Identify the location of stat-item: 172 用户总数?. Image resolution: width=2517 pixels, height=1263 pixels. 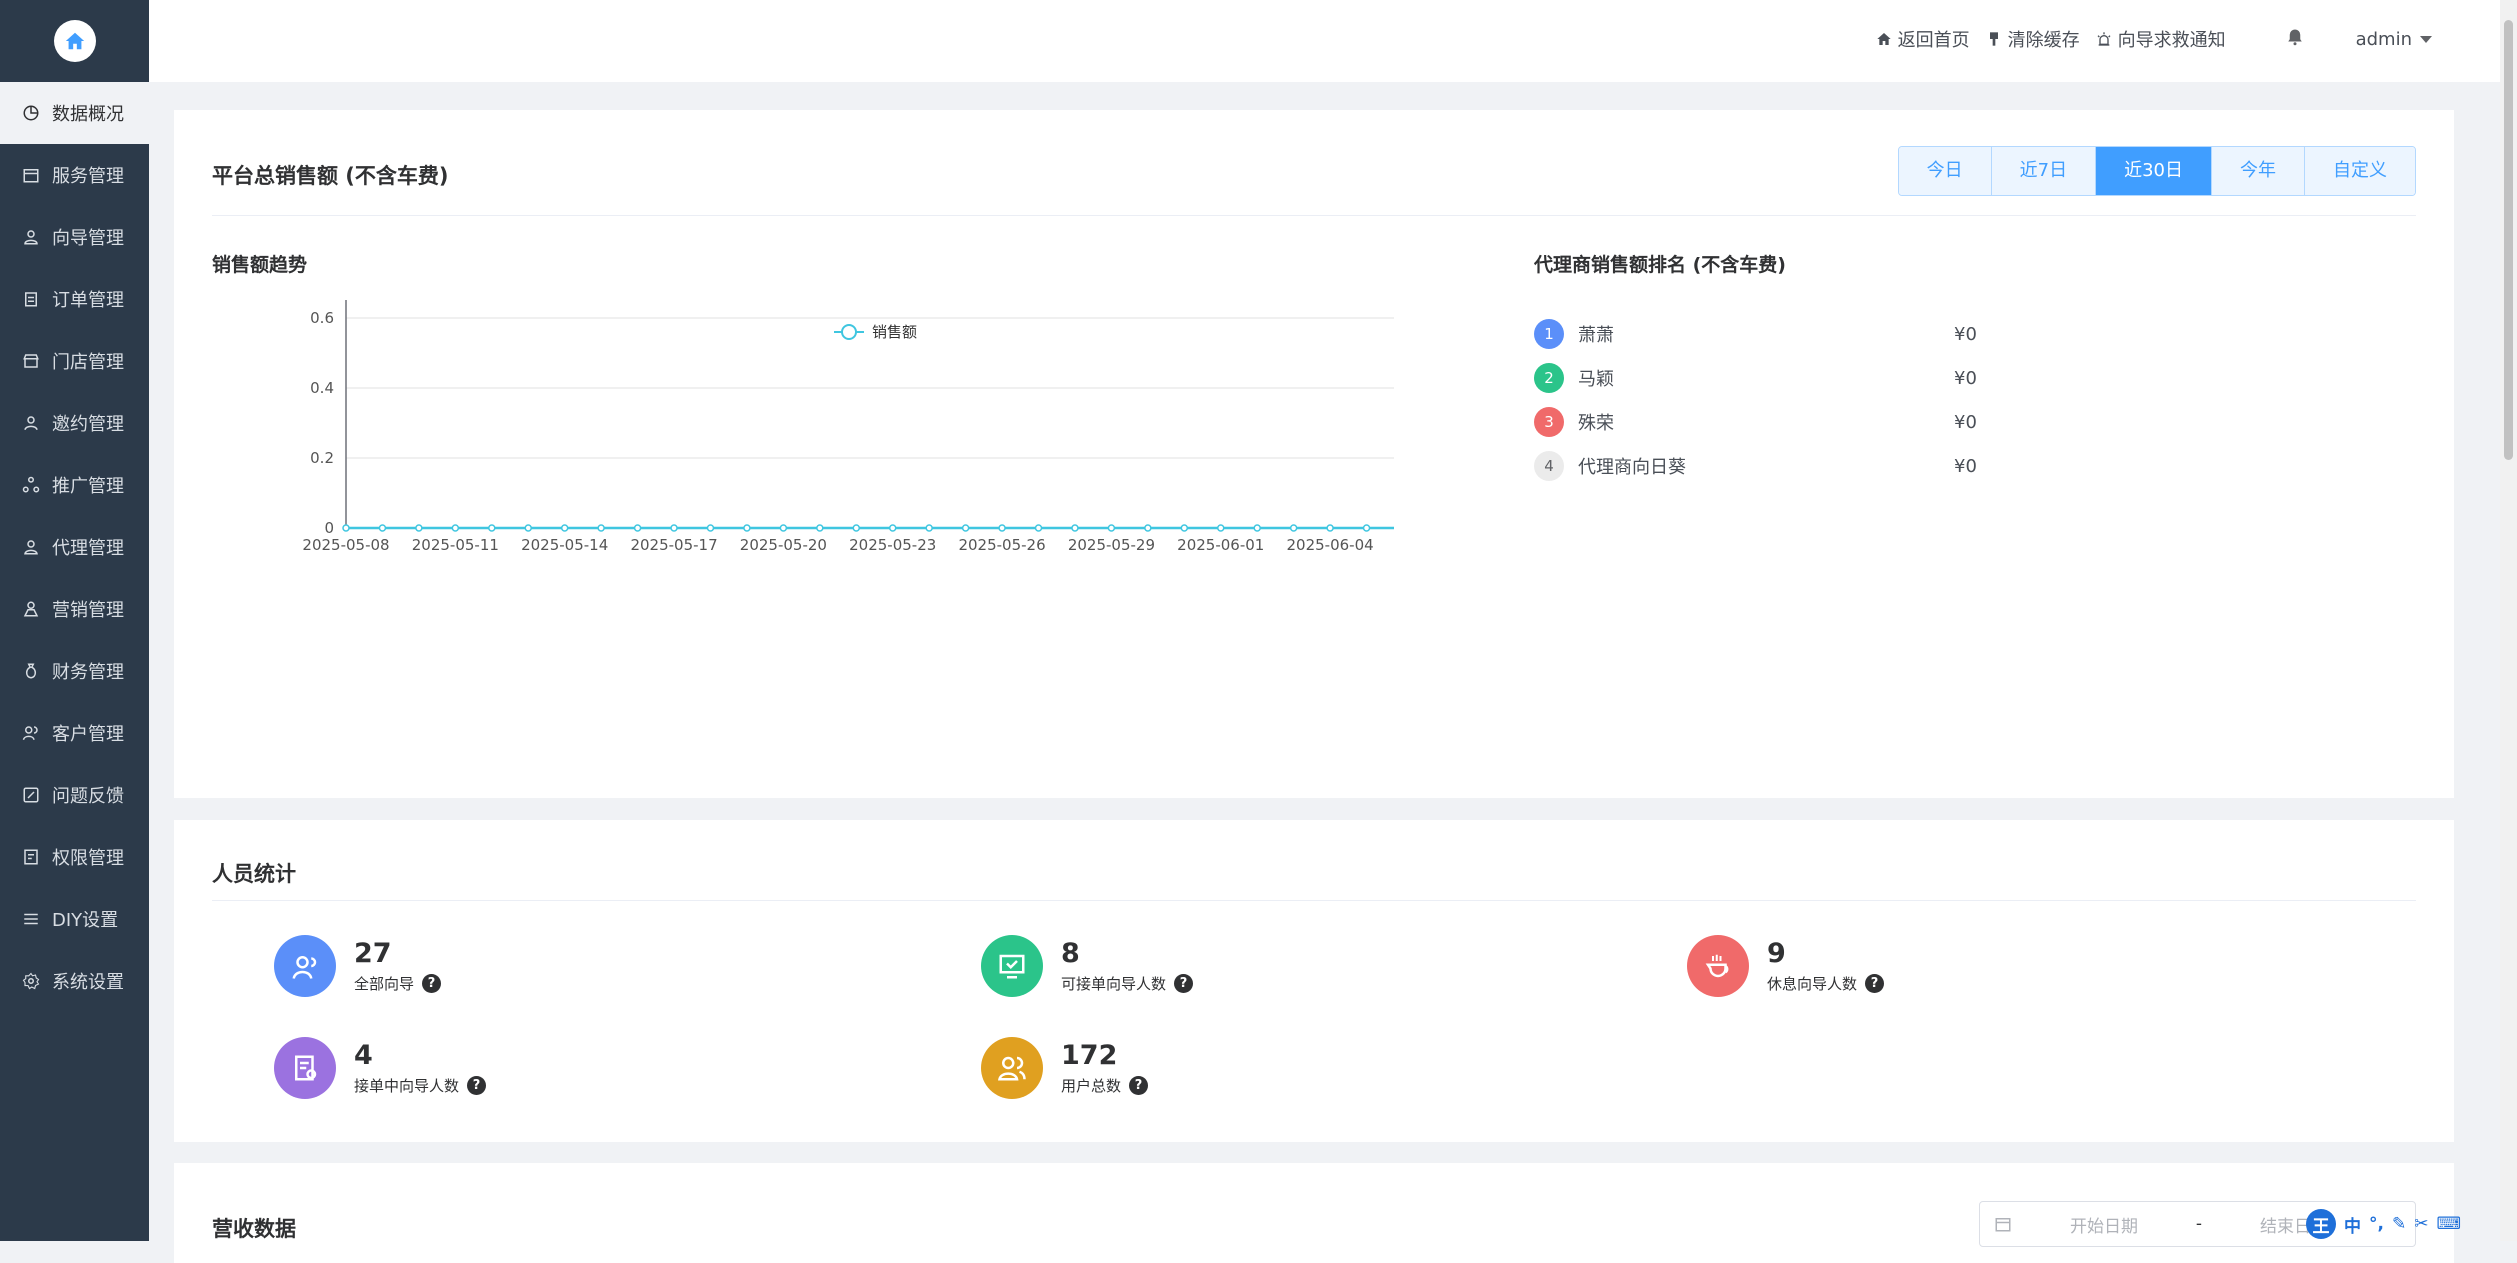
(1065, 1068).